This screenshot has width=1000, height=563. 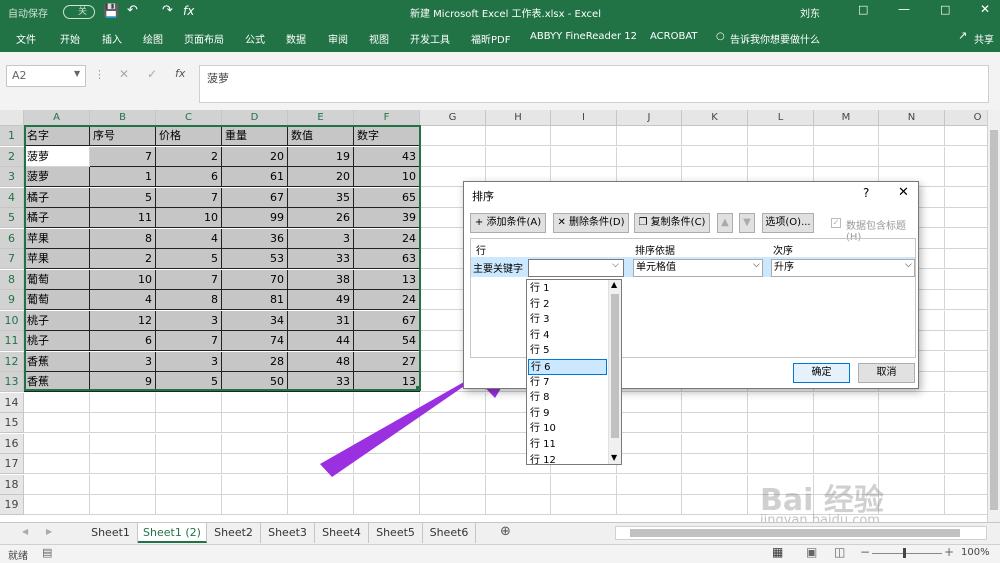 I want to click on sheet-tab: Sheet5, so click(x=396, y=533).